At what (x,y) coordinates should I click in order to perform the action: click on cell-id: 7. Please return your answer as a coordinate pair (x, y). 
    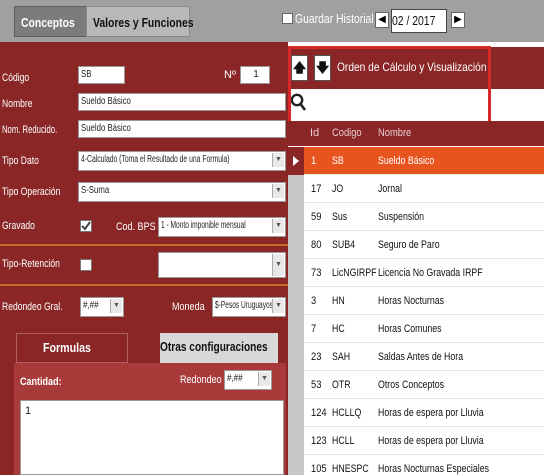
    Looking at the image, I should click on (314, 329).